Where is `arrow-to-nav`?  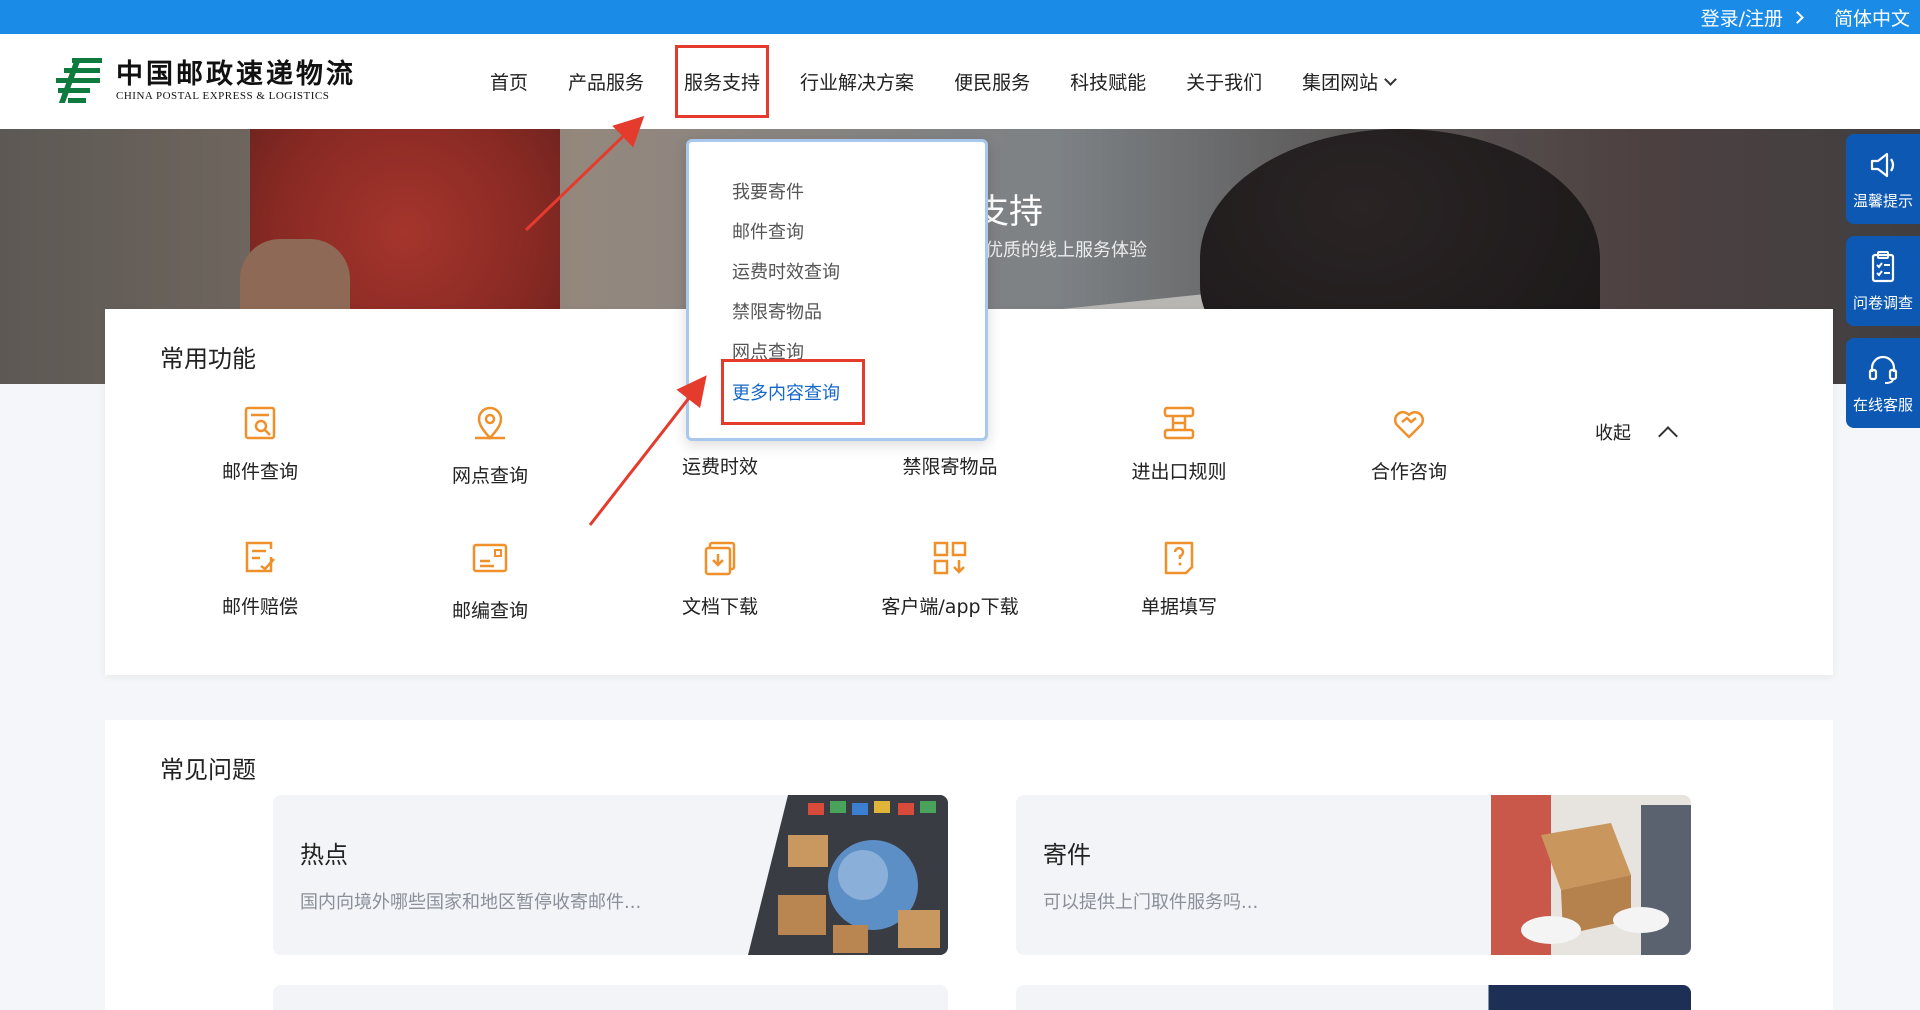 arrow-to-nav is located at coordinates (584, 173).